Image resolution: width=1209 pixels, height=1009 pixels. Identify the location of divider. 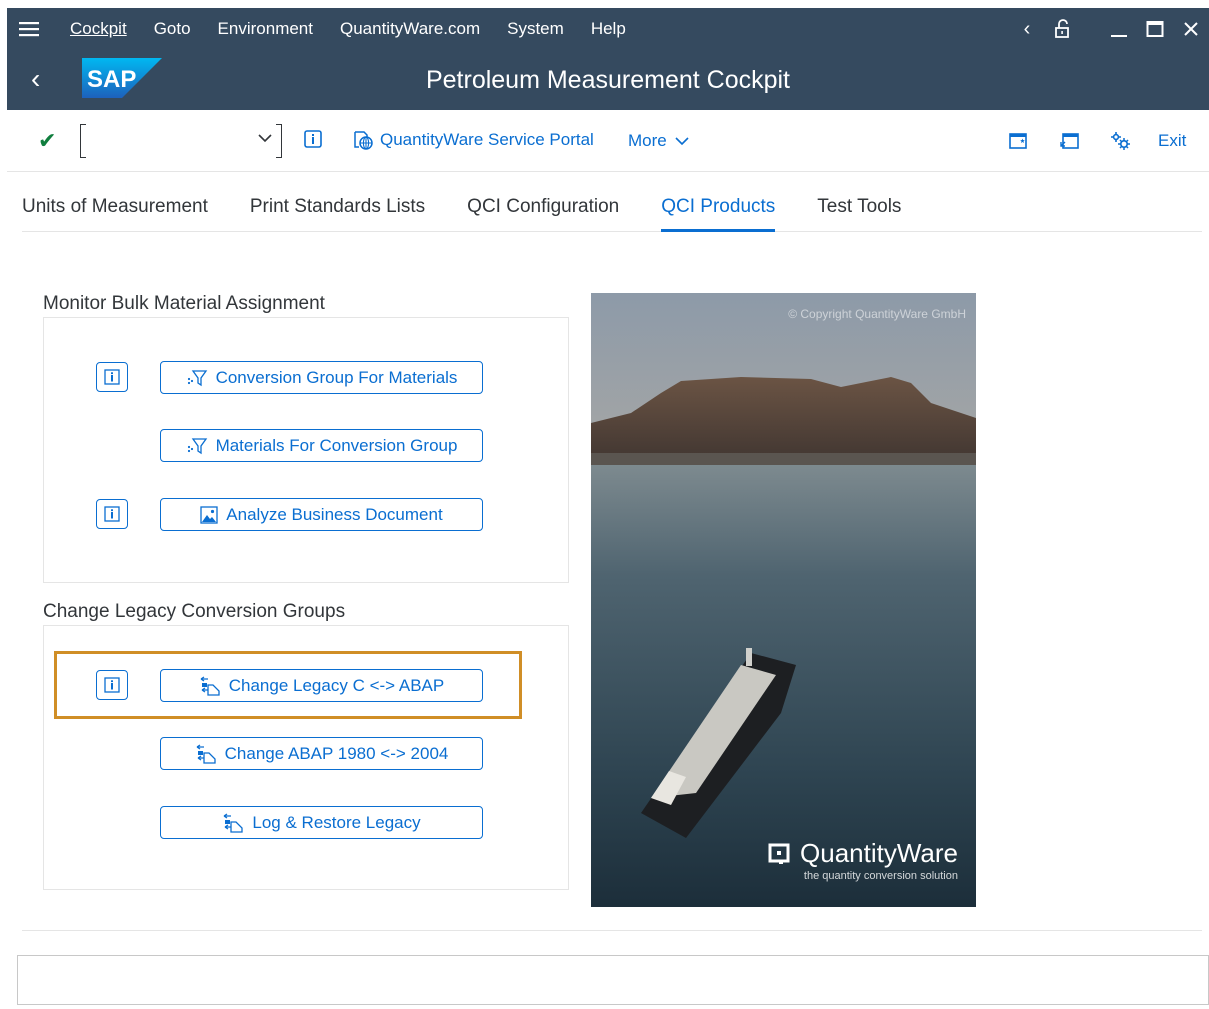
(612, 930).